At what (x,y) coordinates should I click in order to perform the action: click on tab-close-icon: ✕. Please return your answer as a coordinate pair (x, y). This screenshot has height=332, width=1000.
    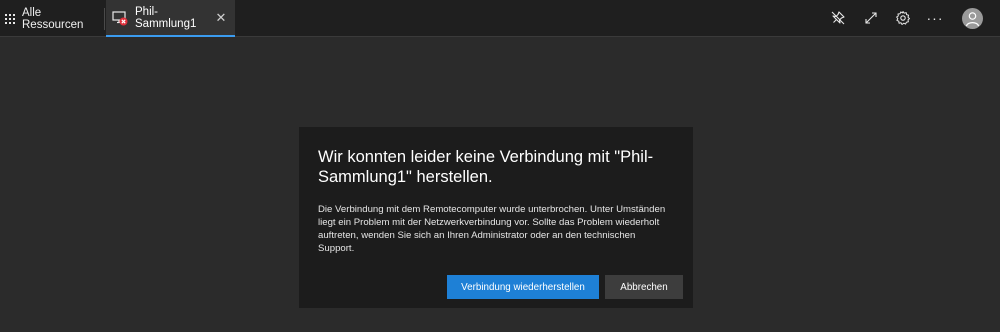
    Looking at the image, I should click on (221, 18).